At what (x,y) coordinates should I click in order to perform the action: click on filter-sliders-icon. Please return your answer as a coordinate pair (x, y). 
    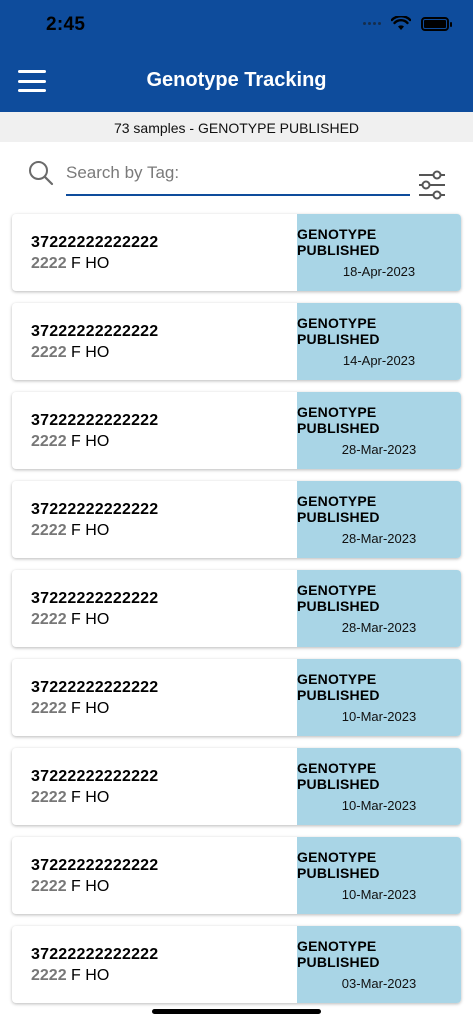
    Looking at the image, I should click on (432, 185).